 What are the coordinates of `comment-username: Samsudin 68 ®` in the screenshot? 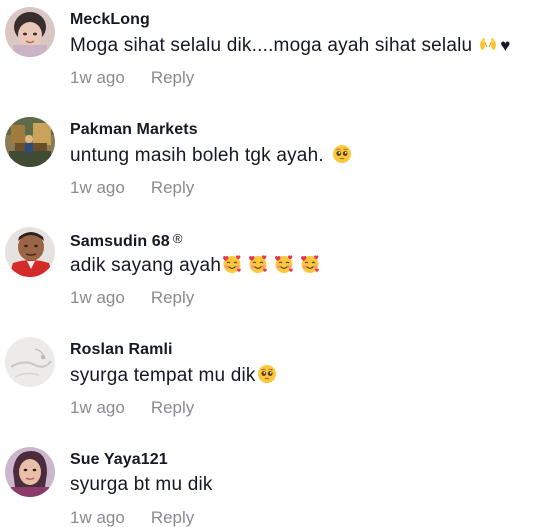 It's located at (126, 241).